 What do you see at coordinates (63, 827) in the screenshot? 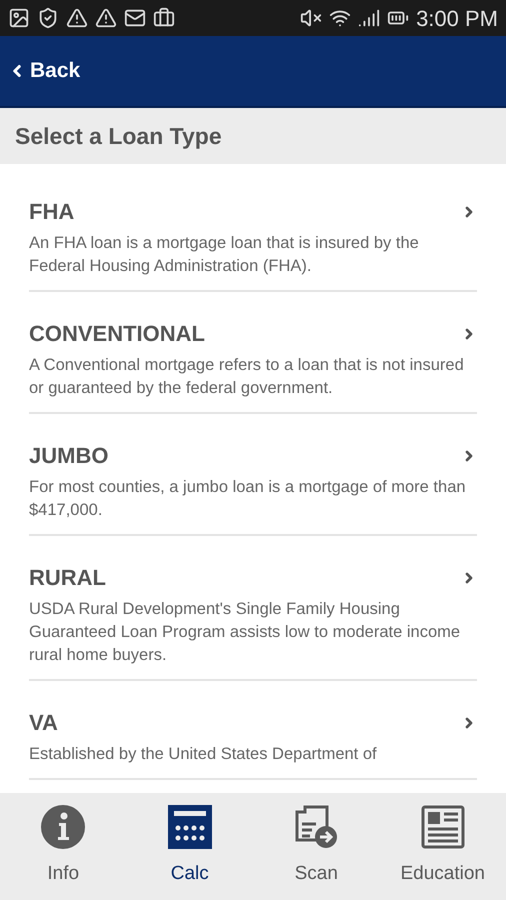
I see `info-icon` at bounding box center [63, 827].